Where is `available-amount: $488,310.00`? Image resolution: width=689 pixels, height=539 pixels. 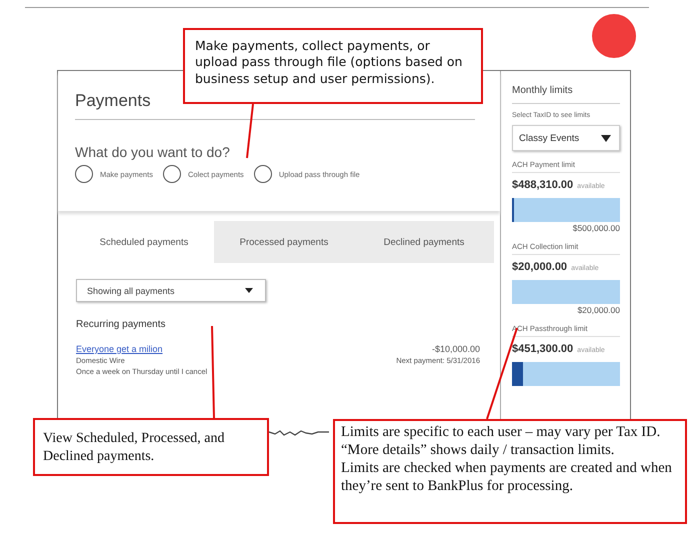
available-amount: $488,310.00 is located at coordinates (543, 185).